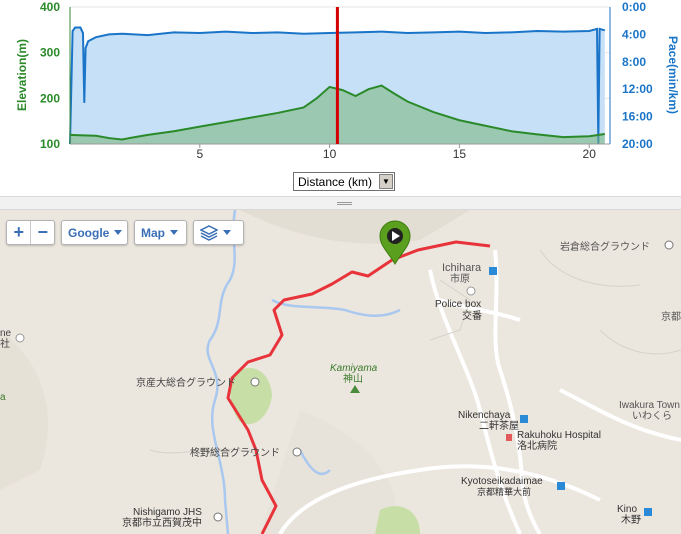 The width and height of the screenshot is (681, 534). I want to click on pace-tick-label: 0:00, so click(634, 7).